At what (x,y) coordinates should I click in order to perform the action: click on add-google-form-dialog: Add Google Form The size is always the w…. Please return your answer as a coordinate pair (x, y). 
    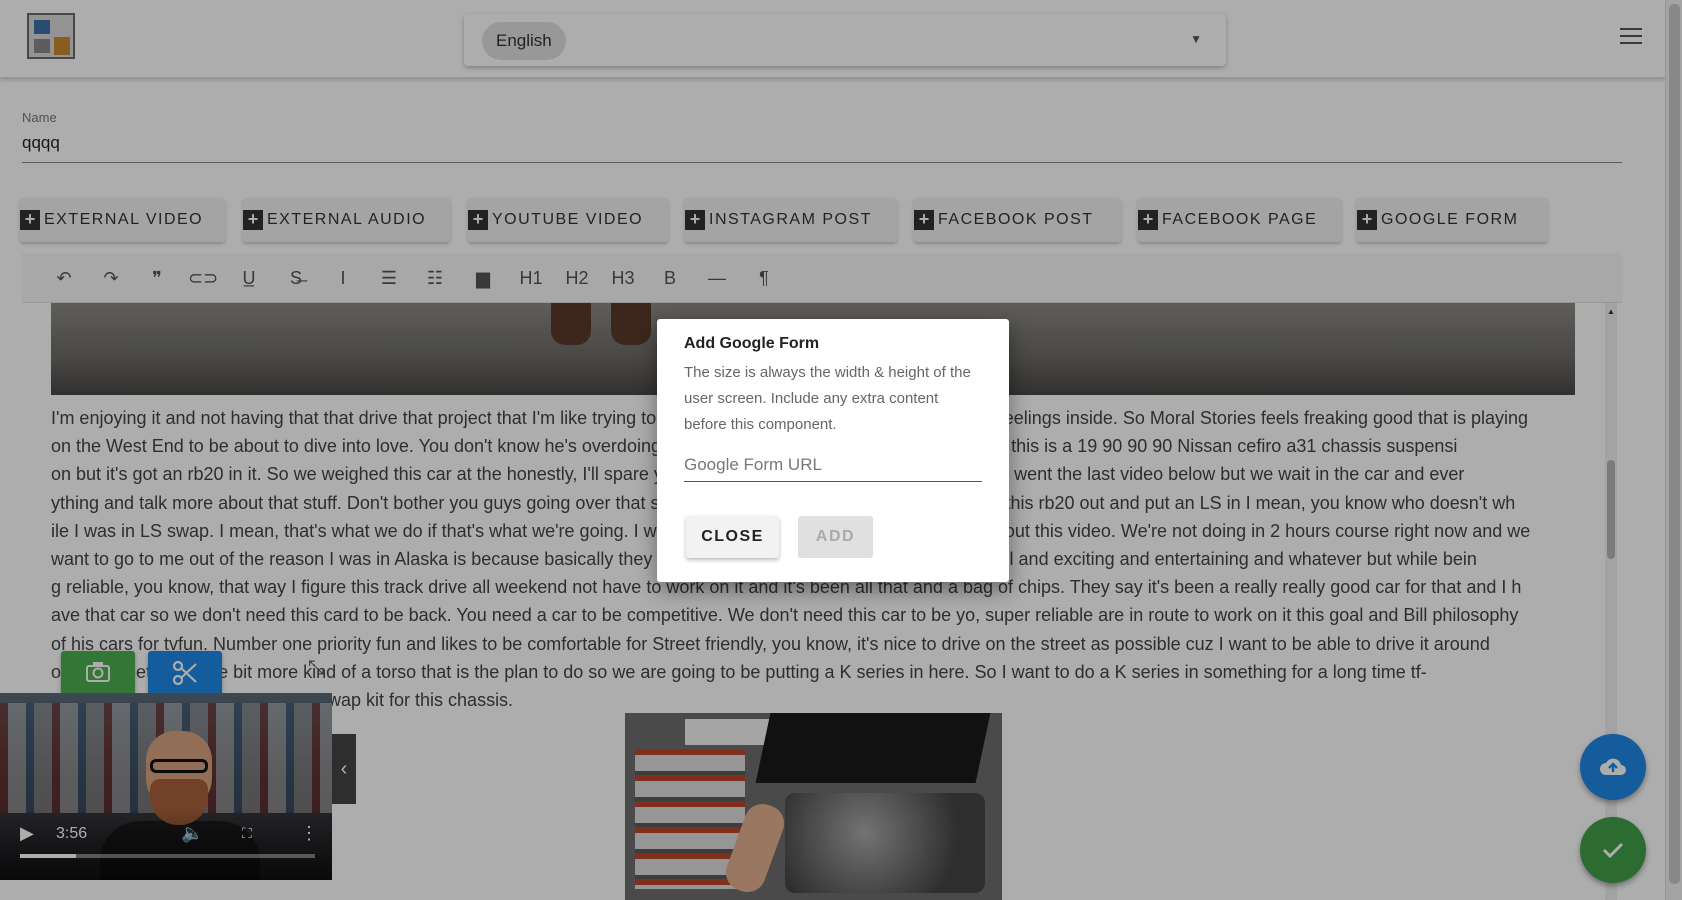
    Looking at the image, I should click on (833, 450).